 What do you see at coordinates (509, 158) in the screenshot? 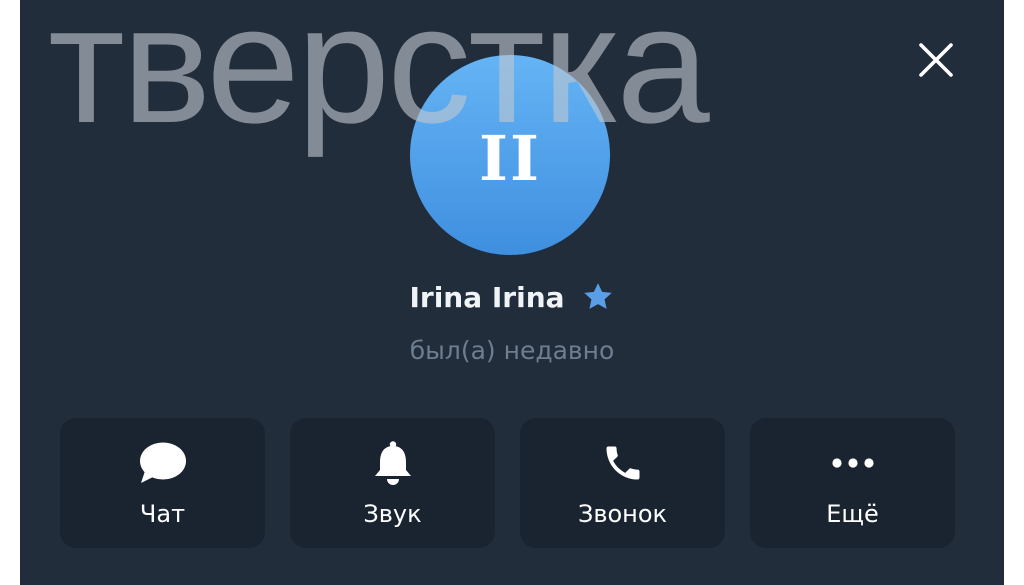
I see `avatar-initials: II` at bounding box center [509, 158].